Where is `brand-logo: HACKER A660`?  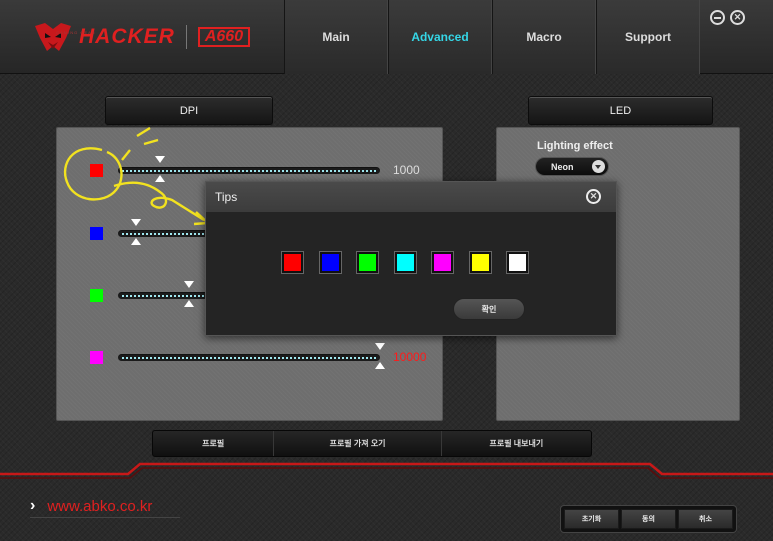 brand-logo: HACKER A660 is located at coordinates (142, 37).